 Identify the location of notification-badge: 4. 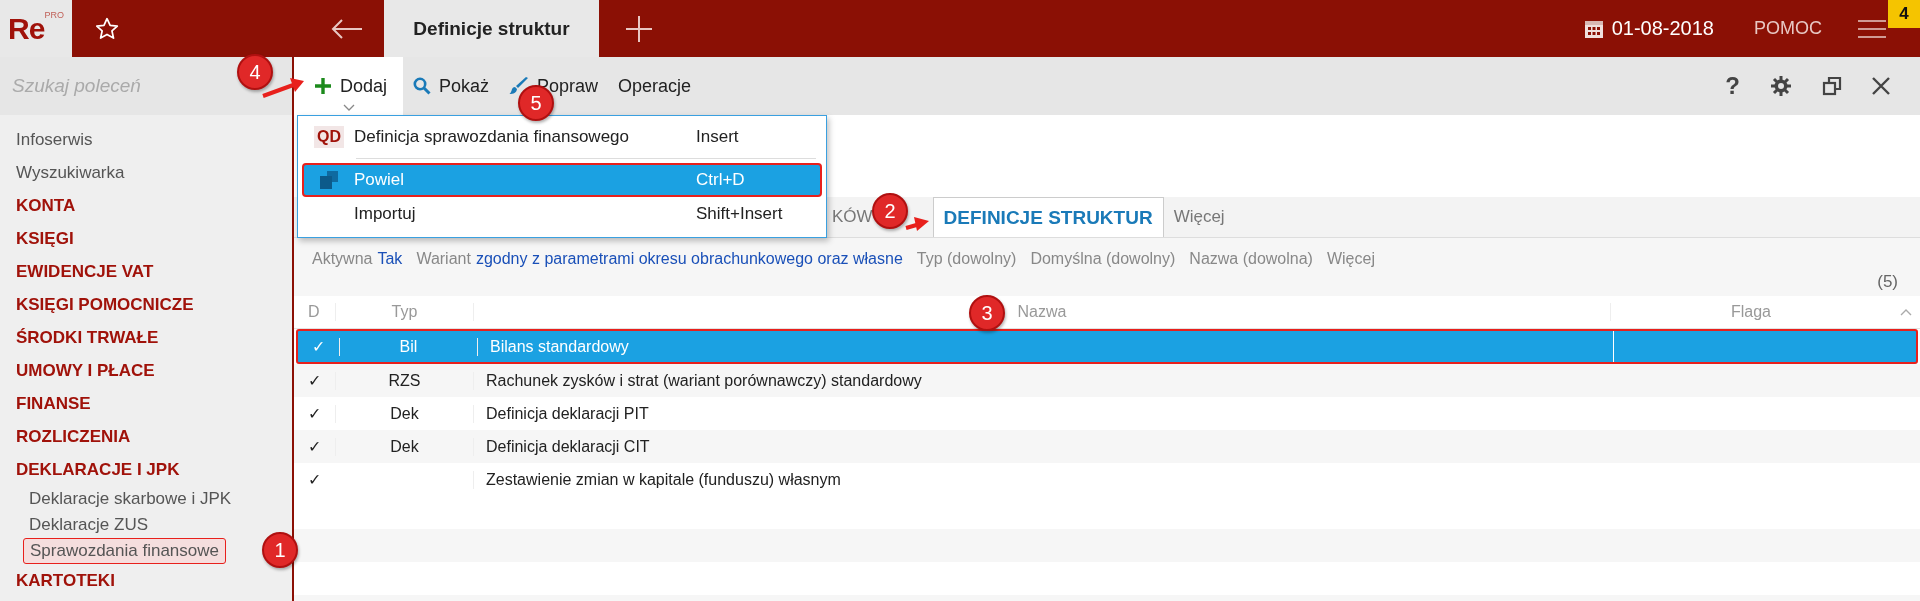
(1904, 14).